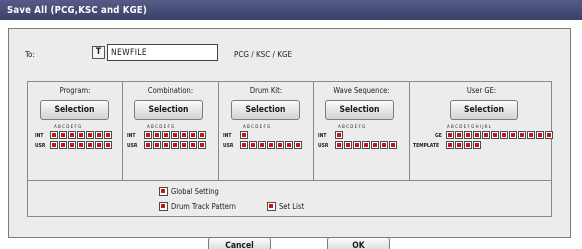  What do you see at coordinates (438, 136) in the screenshot?
I see `usergee-ge-label: GE` at bounding box center [438, 136].